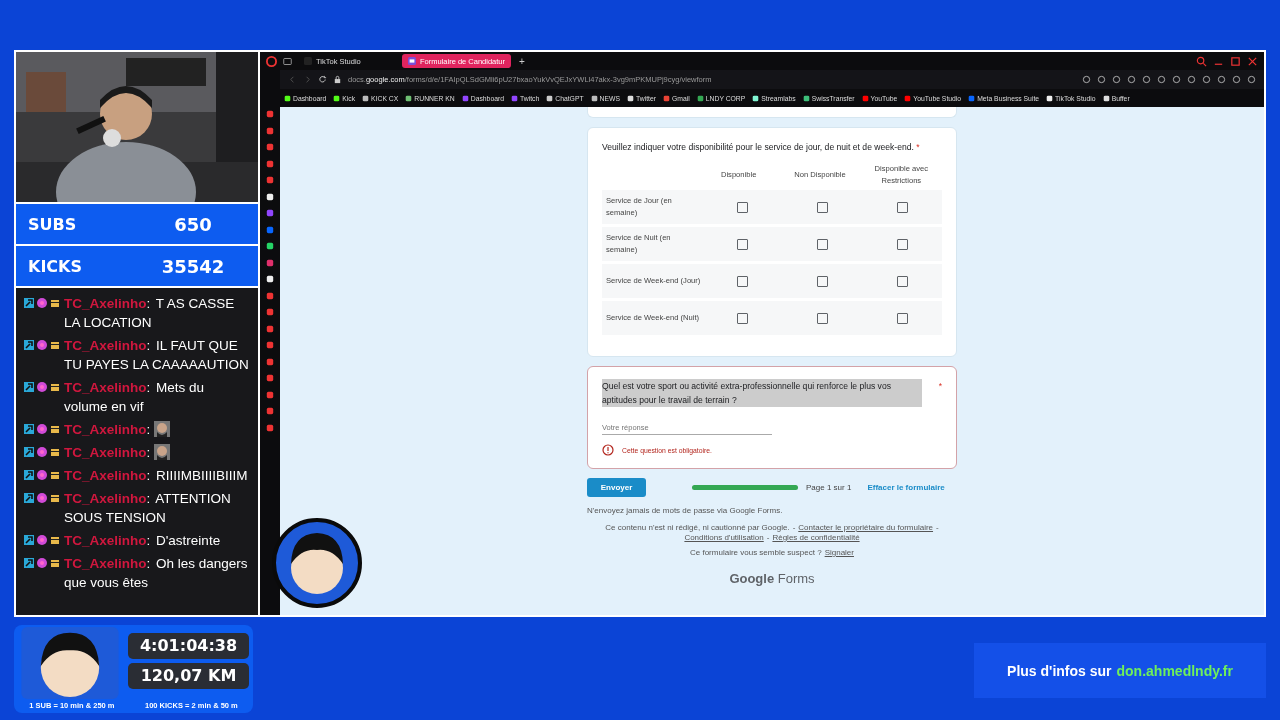  What do you see at coordinates (156, 573) in the screenshot?
I see `chat-message: TC_Axelinho: Oh les dangers que vous êtes` at bounding box center [156, 573].